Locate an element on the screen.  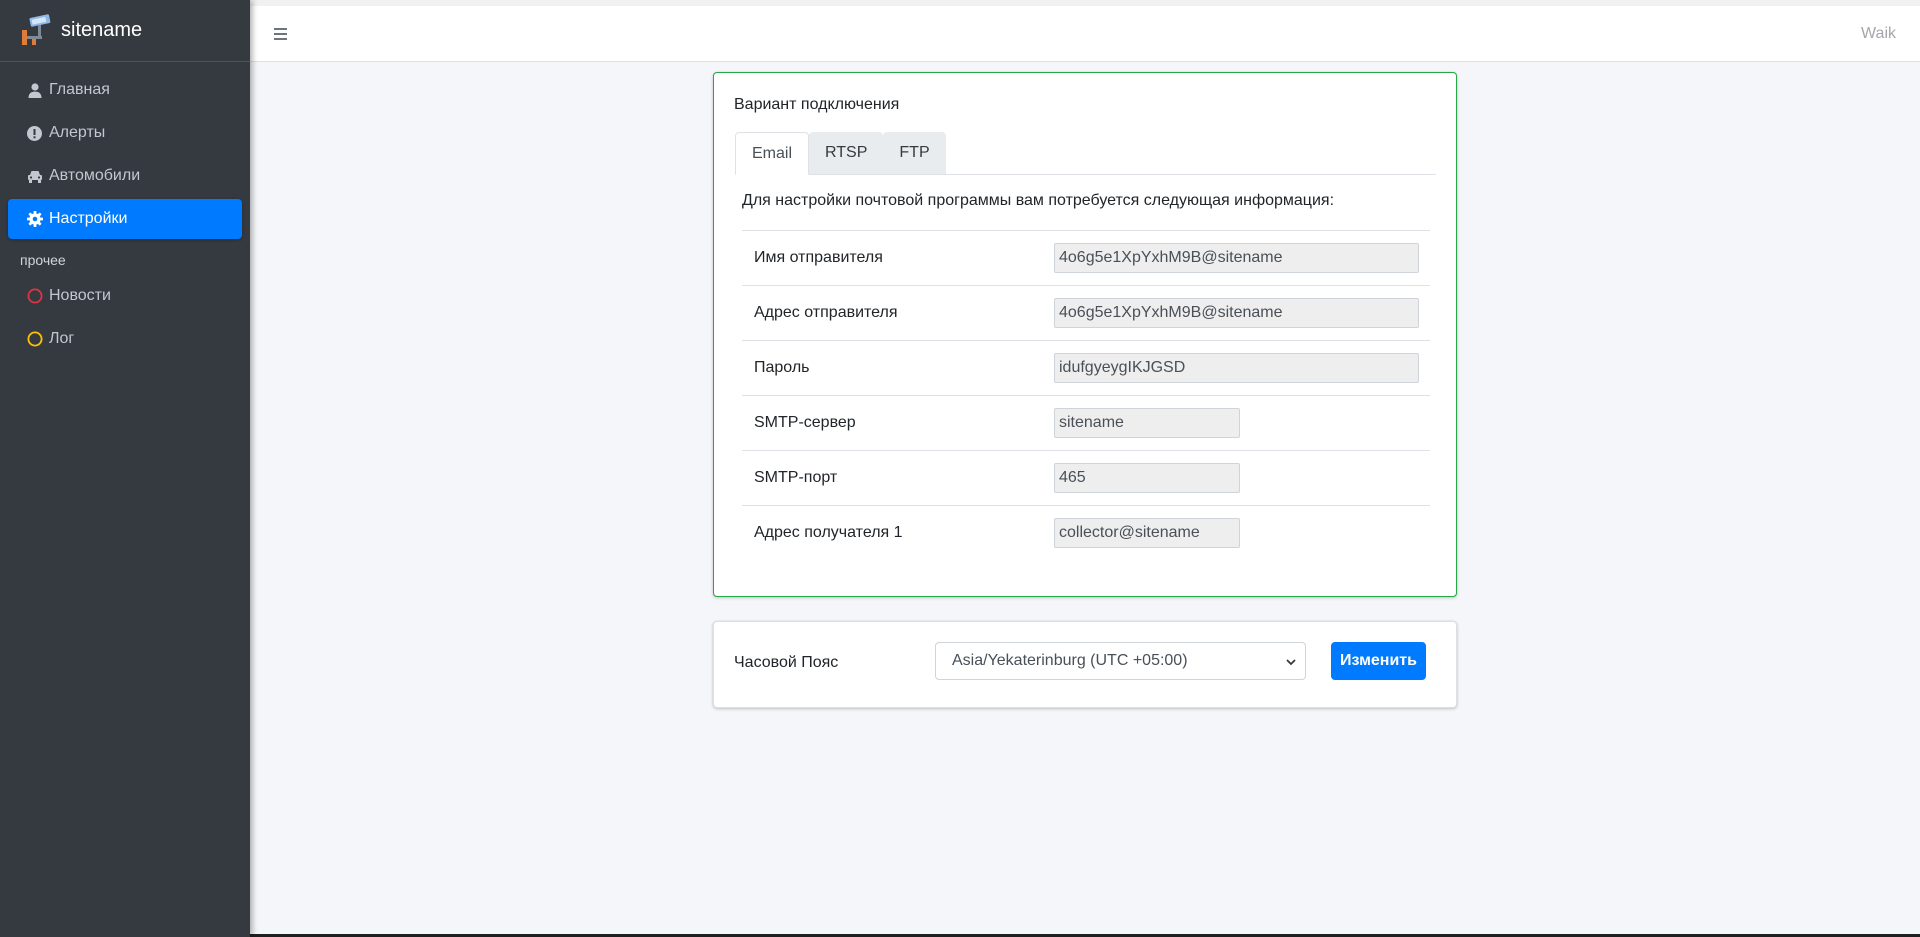
sidebar-item-label: Новости is located at coordinates (80, 295).